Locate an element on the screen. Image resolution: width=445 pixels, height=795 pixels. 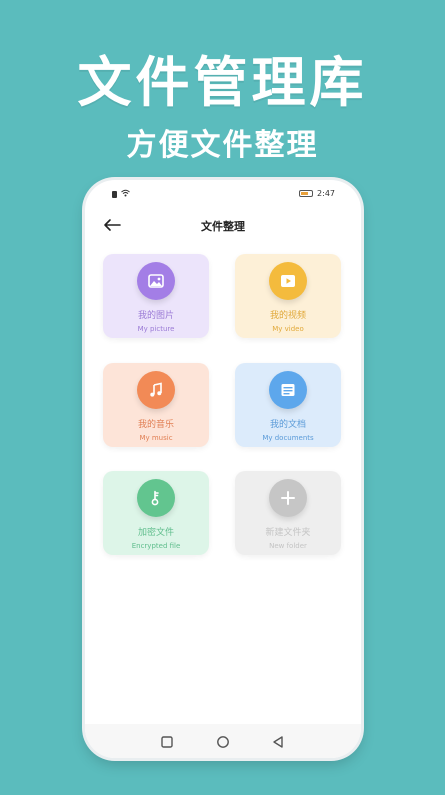
card-my-music: 我的音乐 My music is located at coordinates (156, 405).